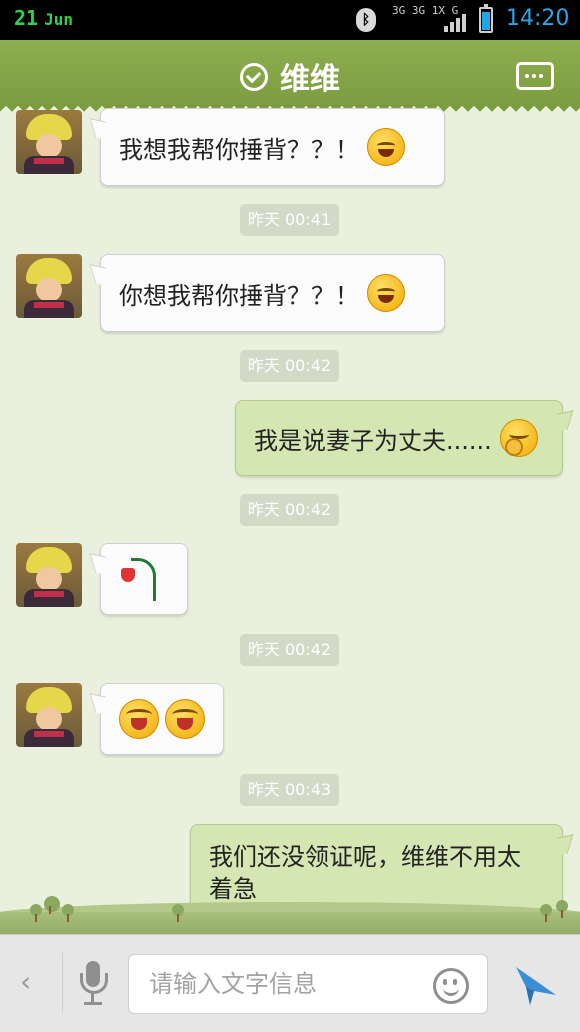 The height and width of the screenshot is (1032, 580). Describe the element at coordinates (310, 79) in the screenshot. I see `chat-title: 维维` at that location.